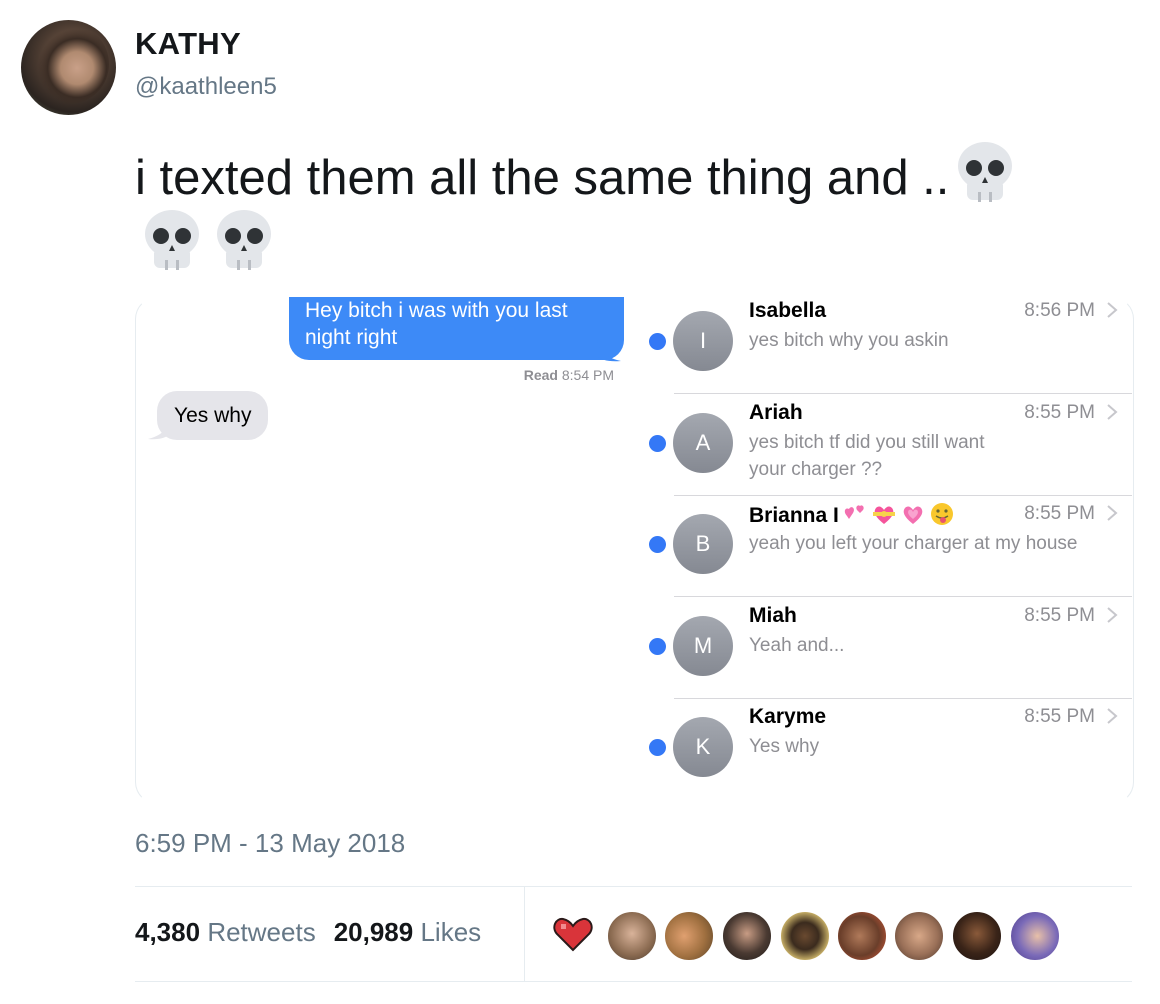 This screenshot has width=1160, height=1004. What do you see at coordinates (703, 341) in the screenshot?
I see `contact-avatar: I` at bounding box center [703, 341].